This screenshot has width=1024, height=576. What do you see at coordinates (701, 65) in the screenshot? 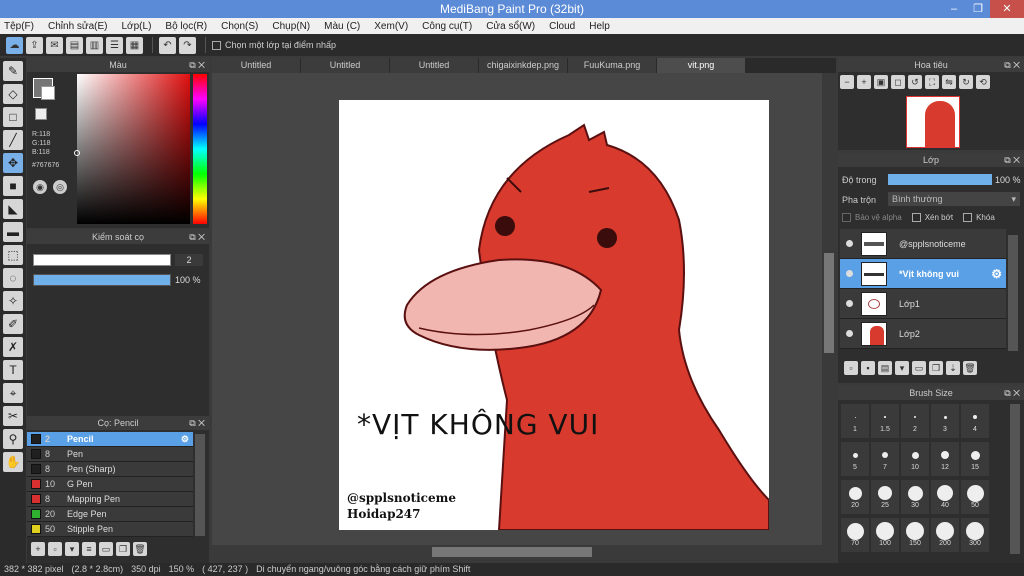
I see `tab-vit: vit.png` at bounding box center [701, 65].